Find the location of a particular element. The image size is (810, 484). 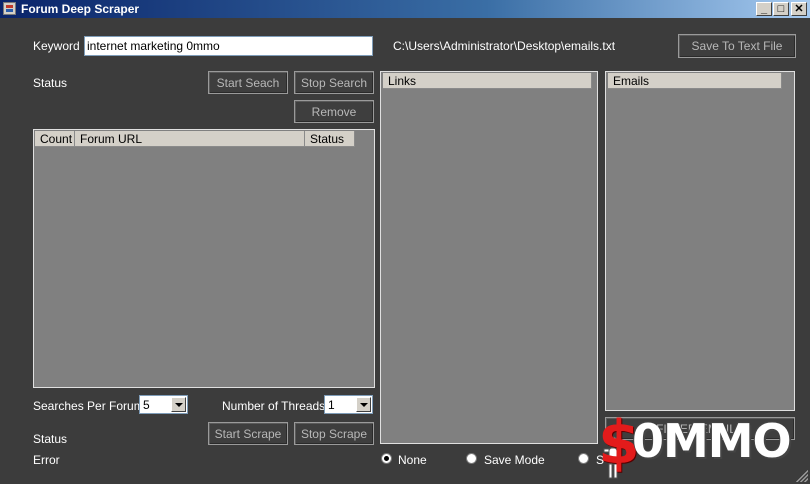

remove-button: Remove is located at coordinates (334, 111).